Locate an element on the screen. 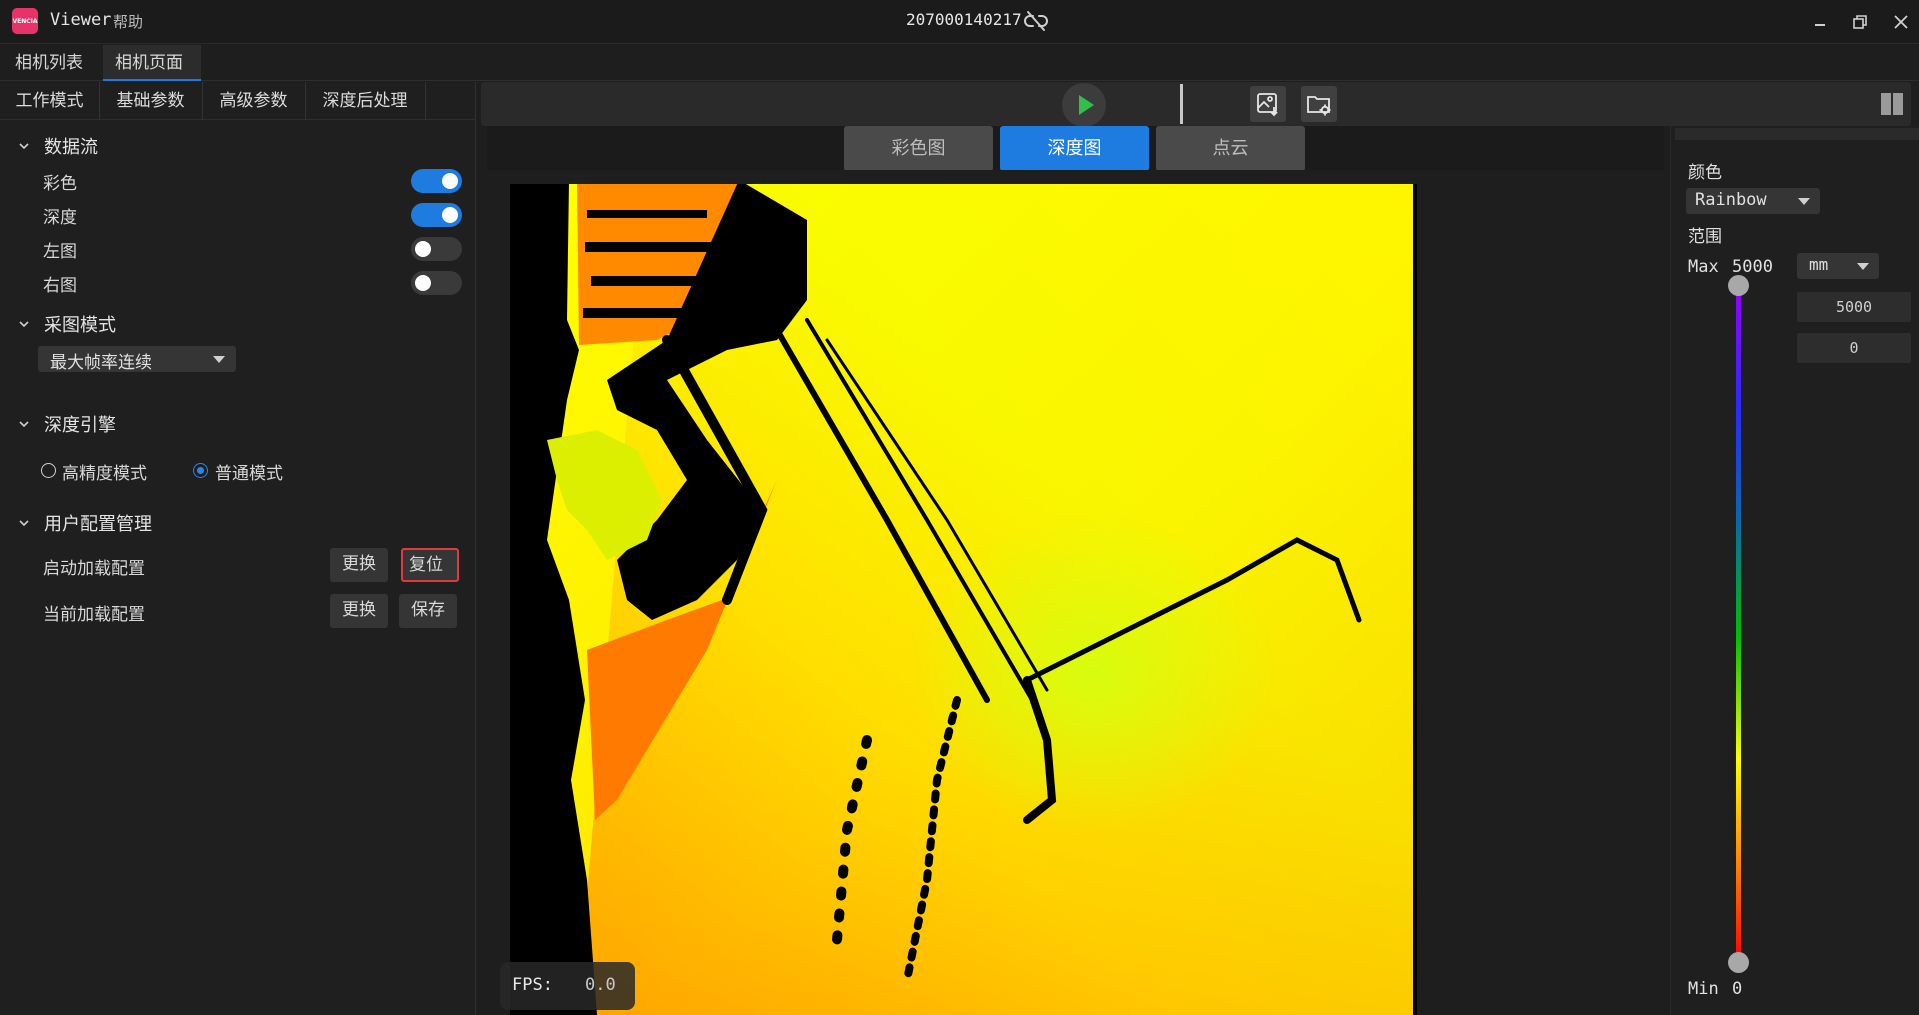 The height and width of the screenshot is (1015, 1919). section-title: 深度引擎 is located at coordinates (80, 425).